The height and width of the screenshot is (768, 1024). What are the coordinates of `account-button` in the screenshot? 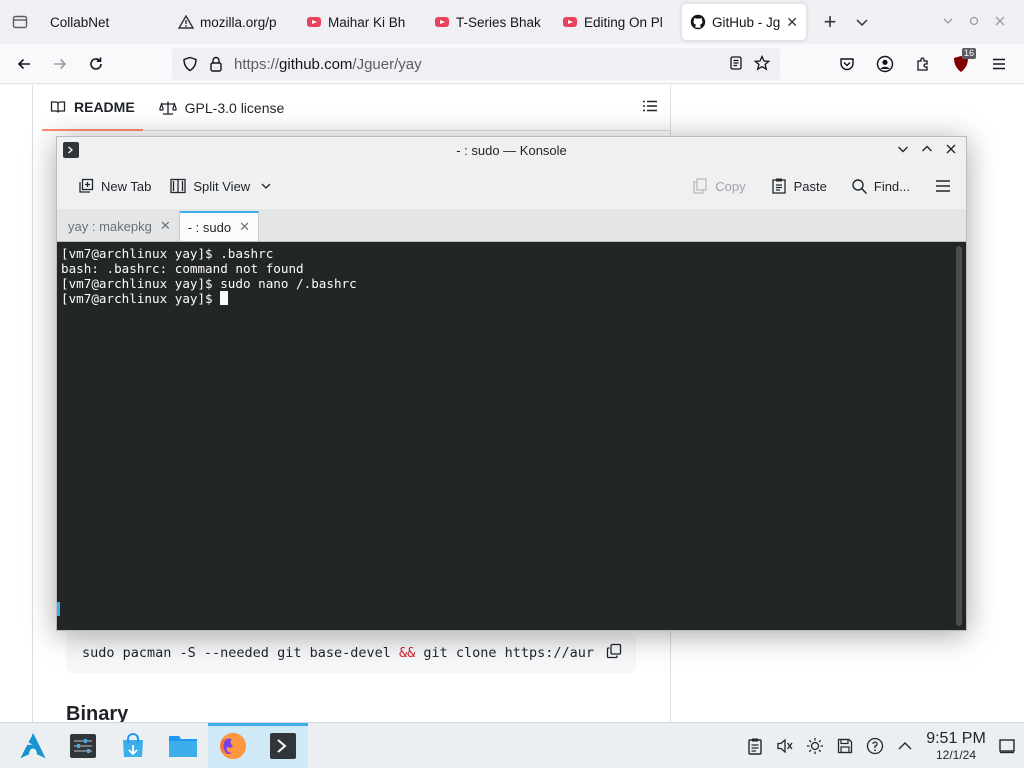 It's located at (885, 64).